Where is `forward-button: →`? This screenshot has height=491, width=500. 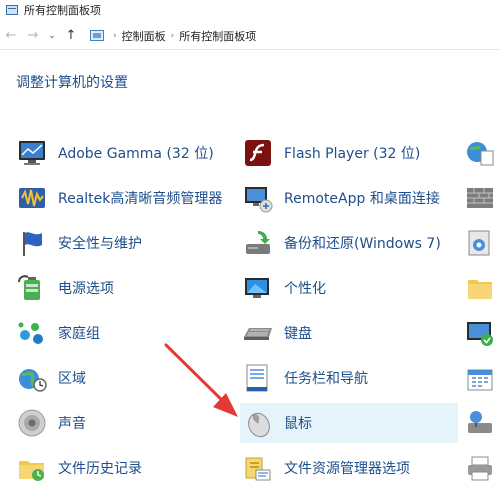
forward-button: → is located at coordinates (33, 35).